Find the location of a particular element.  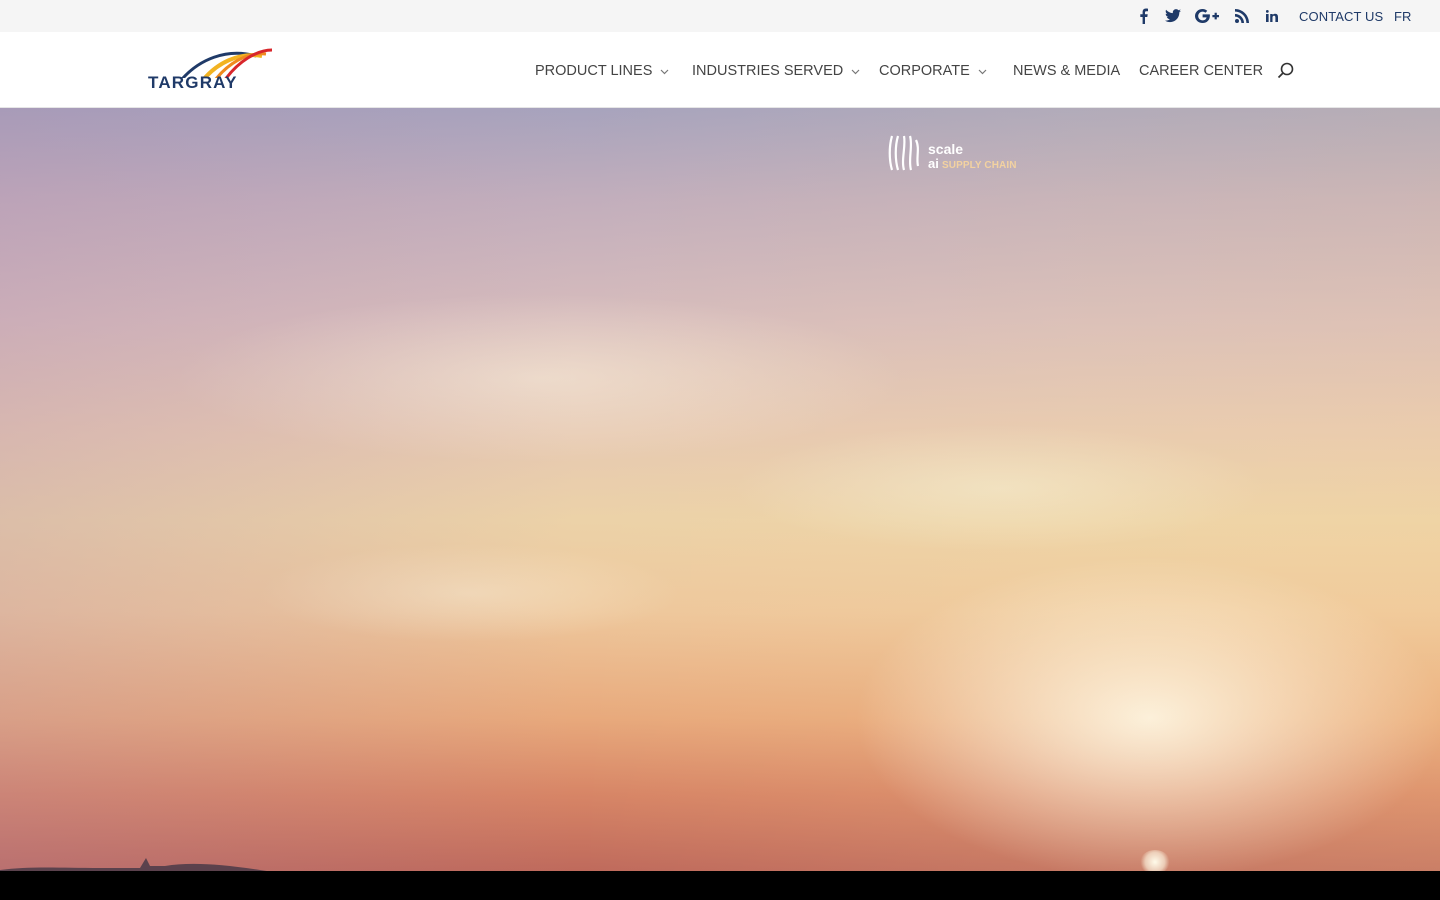

scale-ai-word-scale: scale is located at coordinates (946, 149).